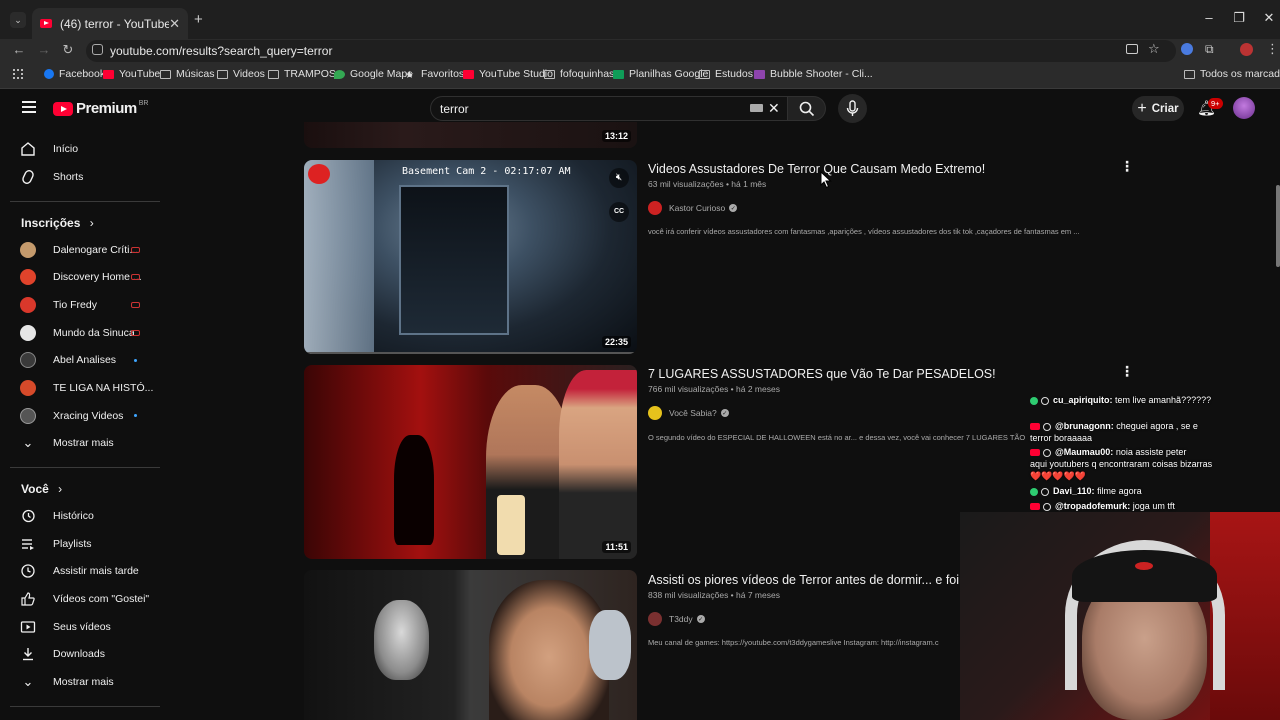 This screenshot has height=720, width=1280. I want to click on restore-icon: ❐, so click(1239, 18).